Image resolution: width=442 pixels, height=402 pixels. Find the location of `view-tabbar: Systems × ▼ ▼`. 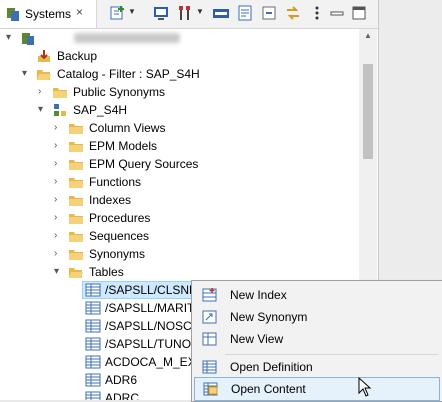

view-tabbar: Systems × ▼ ▼ is located at coordinates (189, 14).